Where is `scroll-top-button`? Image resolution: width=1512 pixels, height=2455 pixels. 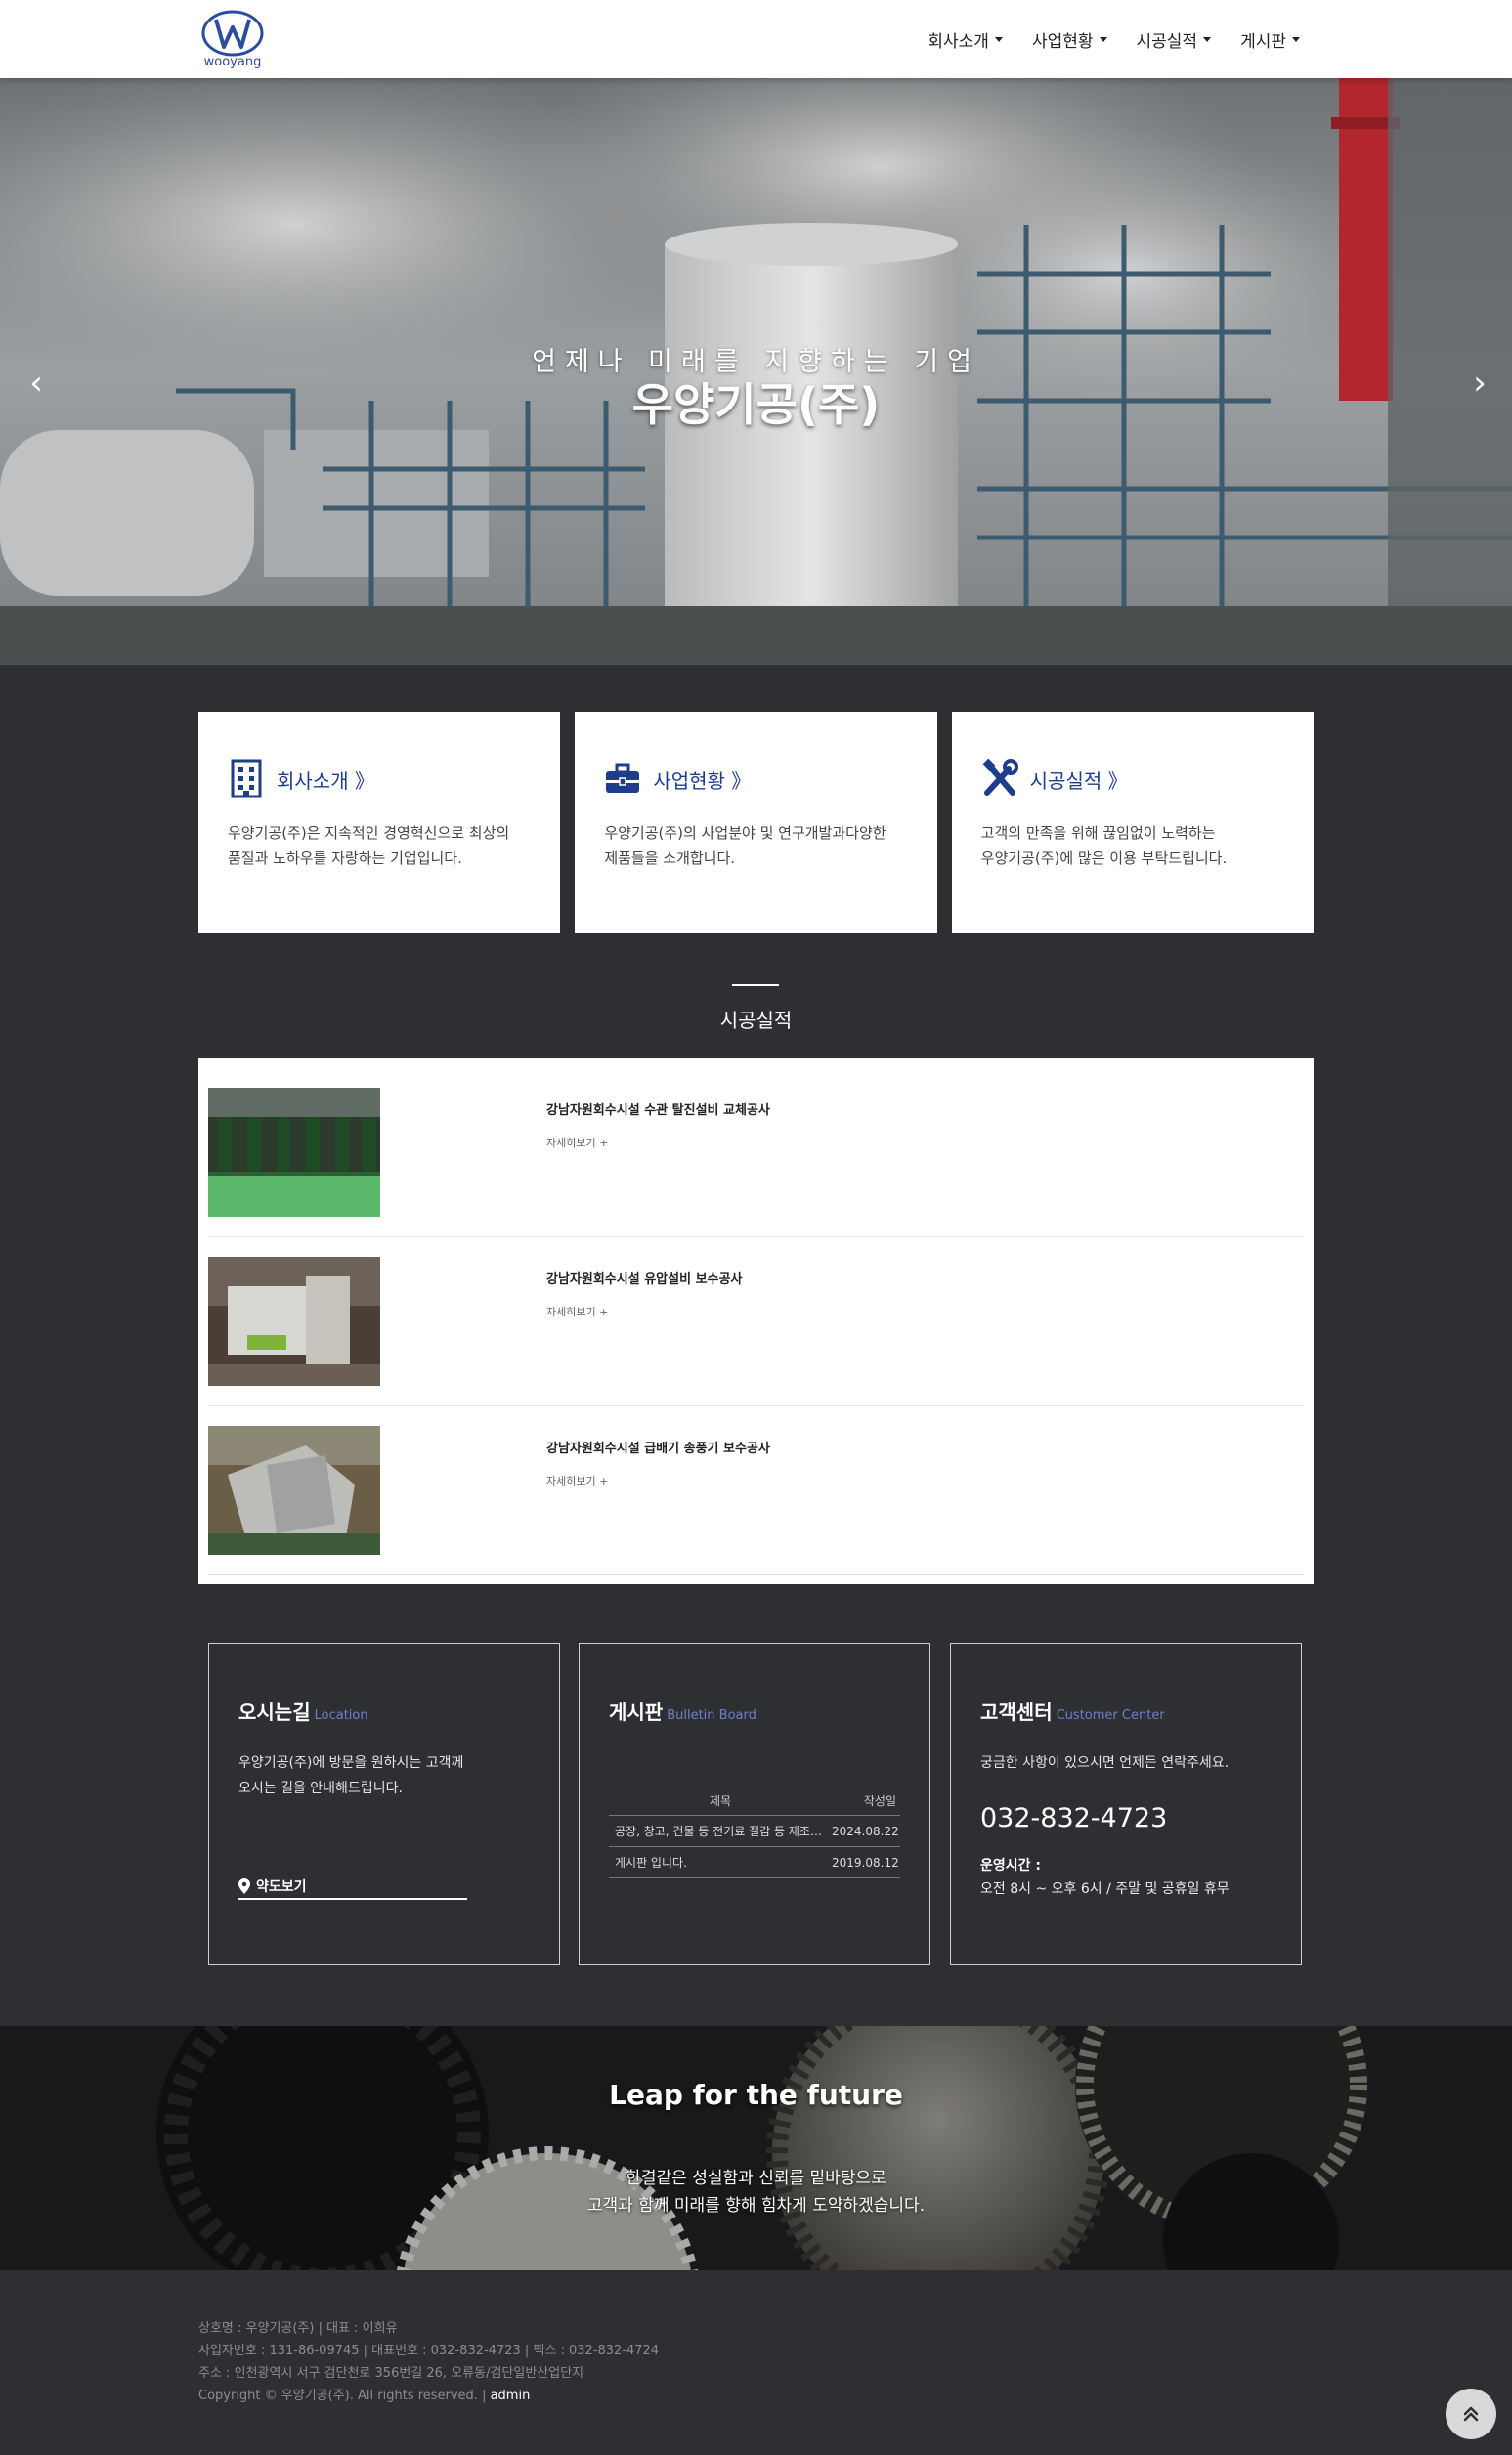 scroll-top-button is located at coordinates (1471, 2414).